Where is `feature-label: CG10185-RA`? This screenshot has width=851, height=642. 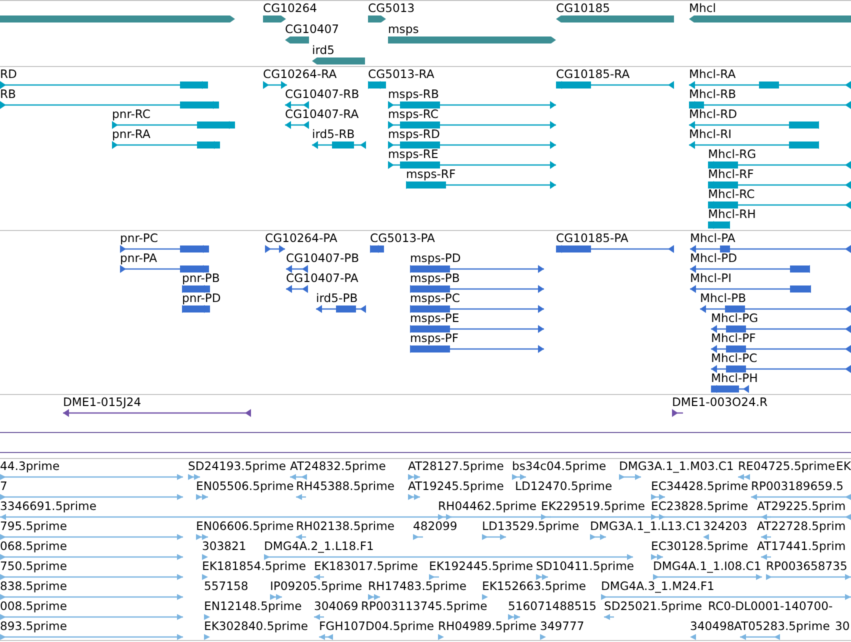
feature-label: CG10185-RA is located at coordinates (593, 74).